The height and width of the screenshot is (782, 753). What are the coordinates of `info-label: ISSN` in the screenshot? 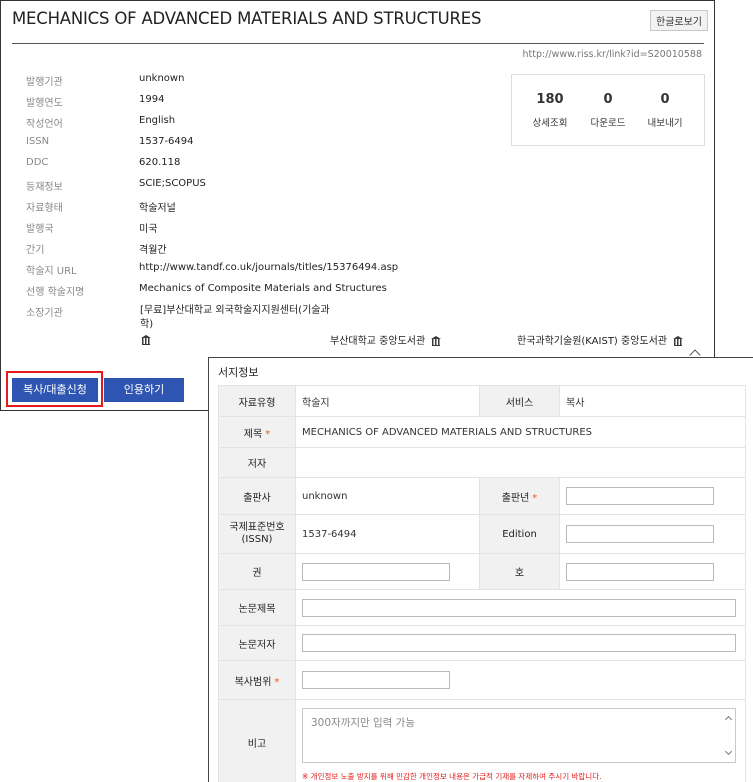 It's located at (38, 141).